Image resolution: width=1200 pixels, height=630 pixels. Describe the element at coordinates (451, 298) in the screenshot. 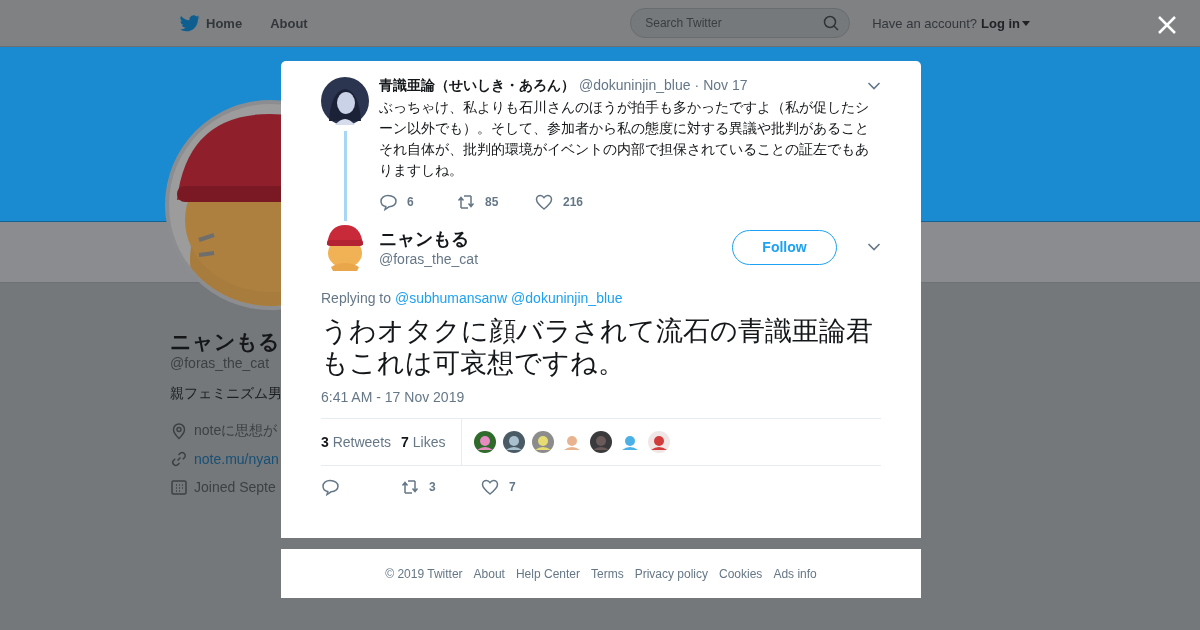

I see `mention-link: @subhumansanw` at that location.